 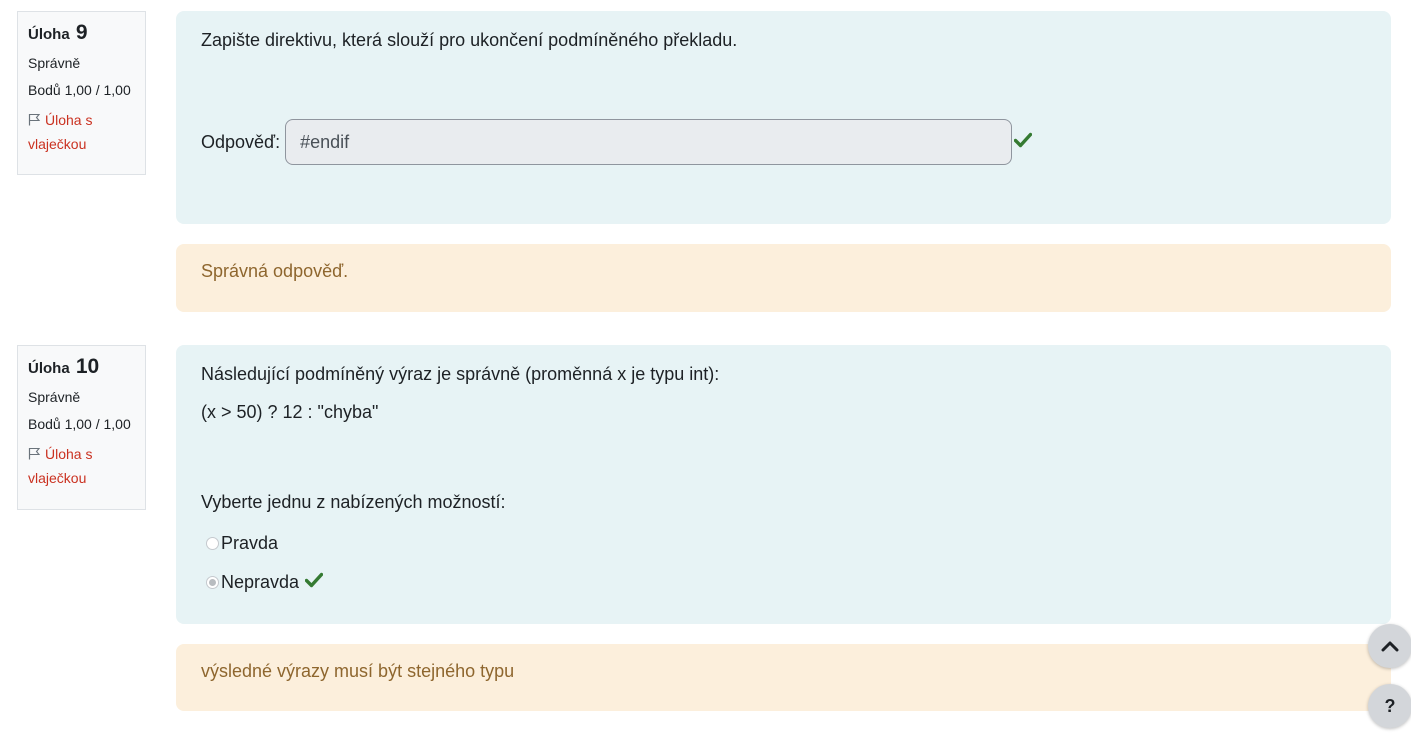 I want to click on question-number-line: Úloha 9, so click(x=81, y=33).